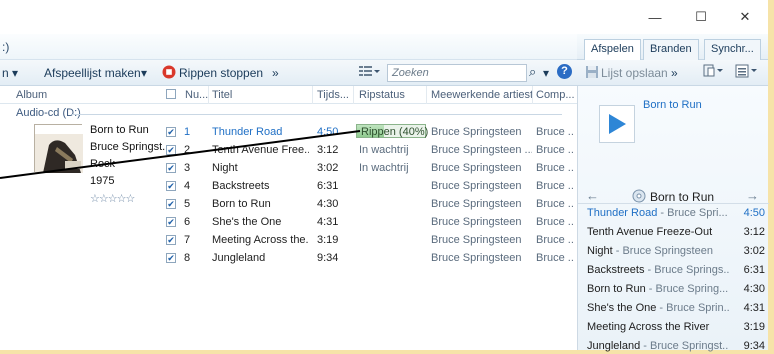 The image size is (774, 354). What do you see at coordinates (622, 308) in the screenshot?
I see `playlist-item-title: She's the One` at bounding box center [622, 308].